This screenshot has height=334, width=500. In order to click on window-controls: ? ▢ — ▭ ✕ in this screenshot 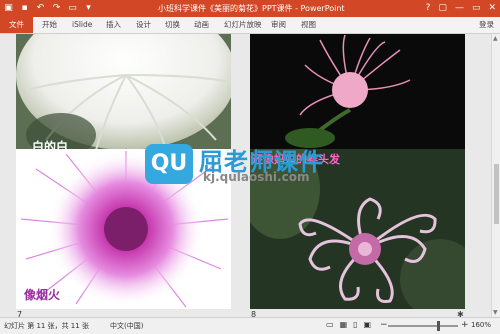, I will do `click(461, 8)`.